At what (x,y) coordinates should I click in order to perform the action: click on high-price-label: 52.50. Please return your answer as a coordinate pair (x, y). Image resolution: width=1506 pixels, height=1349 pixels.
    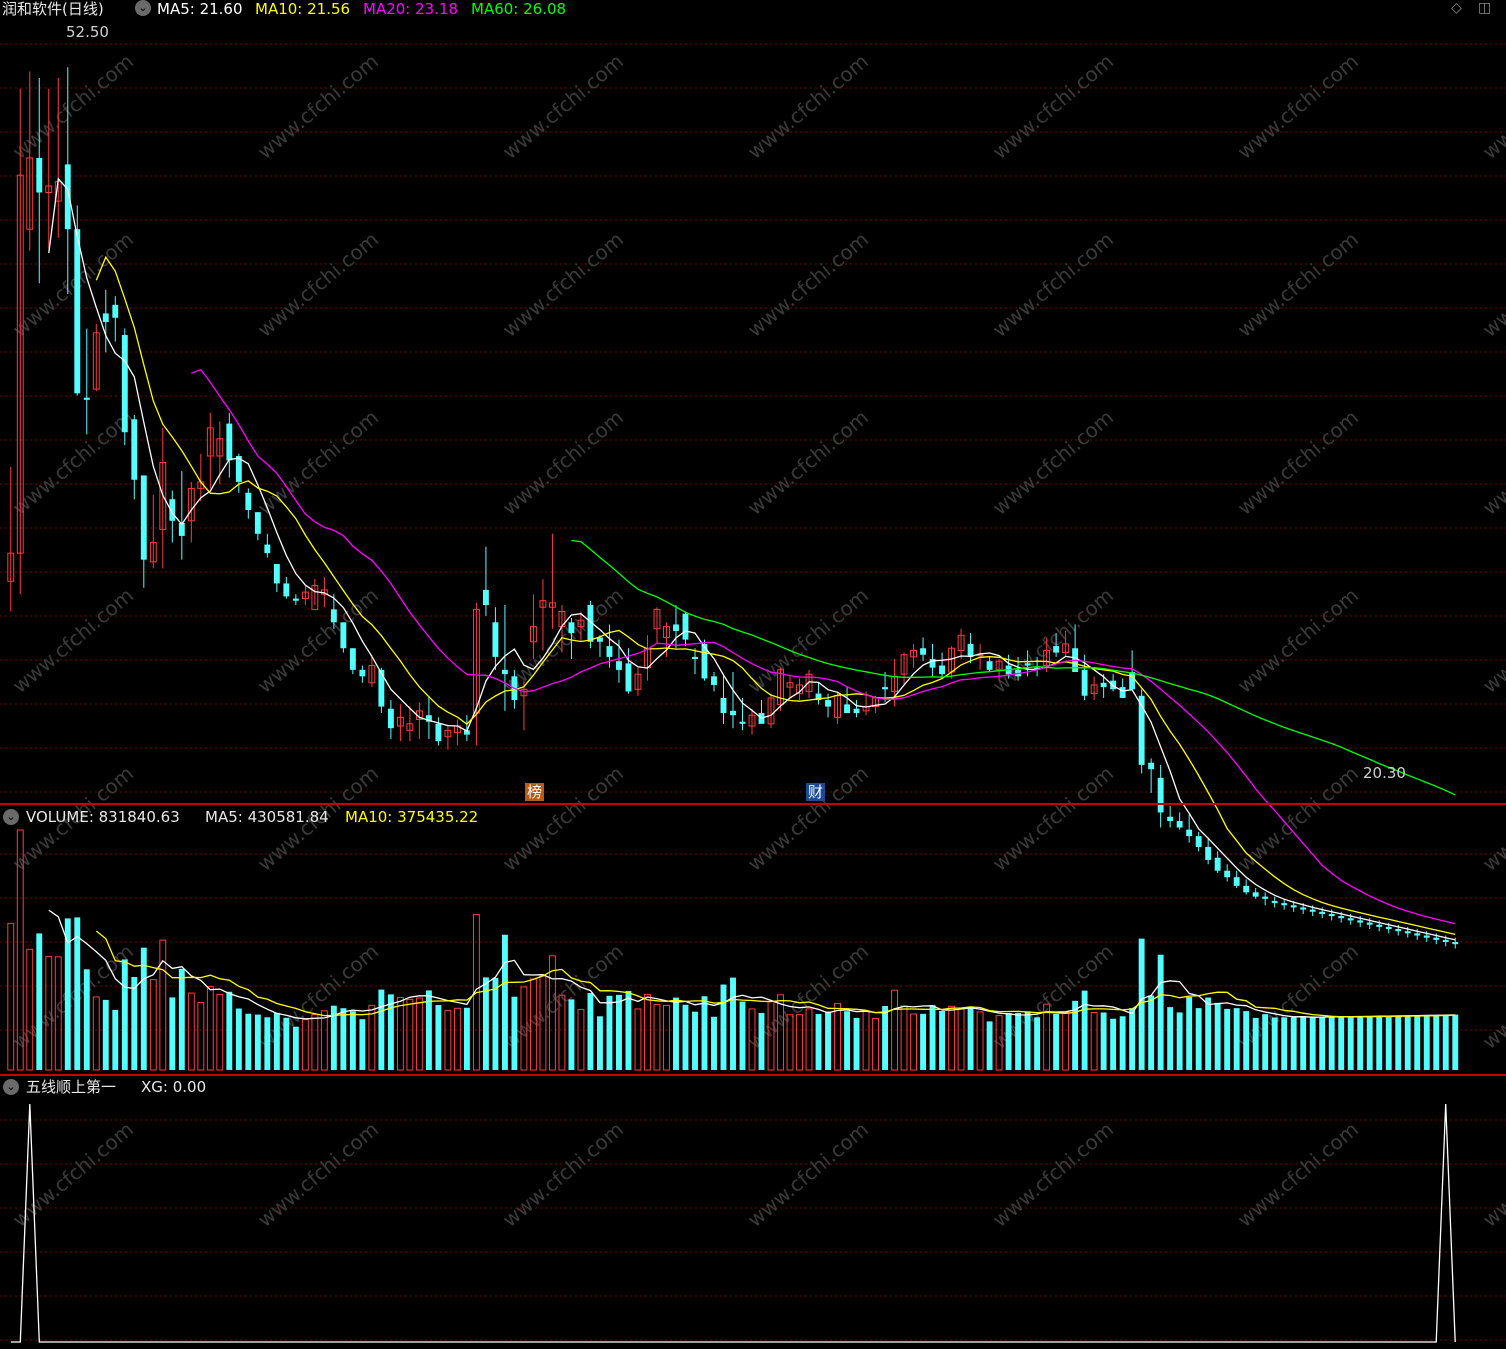
    Looking at the image, I should click on (87, 32).